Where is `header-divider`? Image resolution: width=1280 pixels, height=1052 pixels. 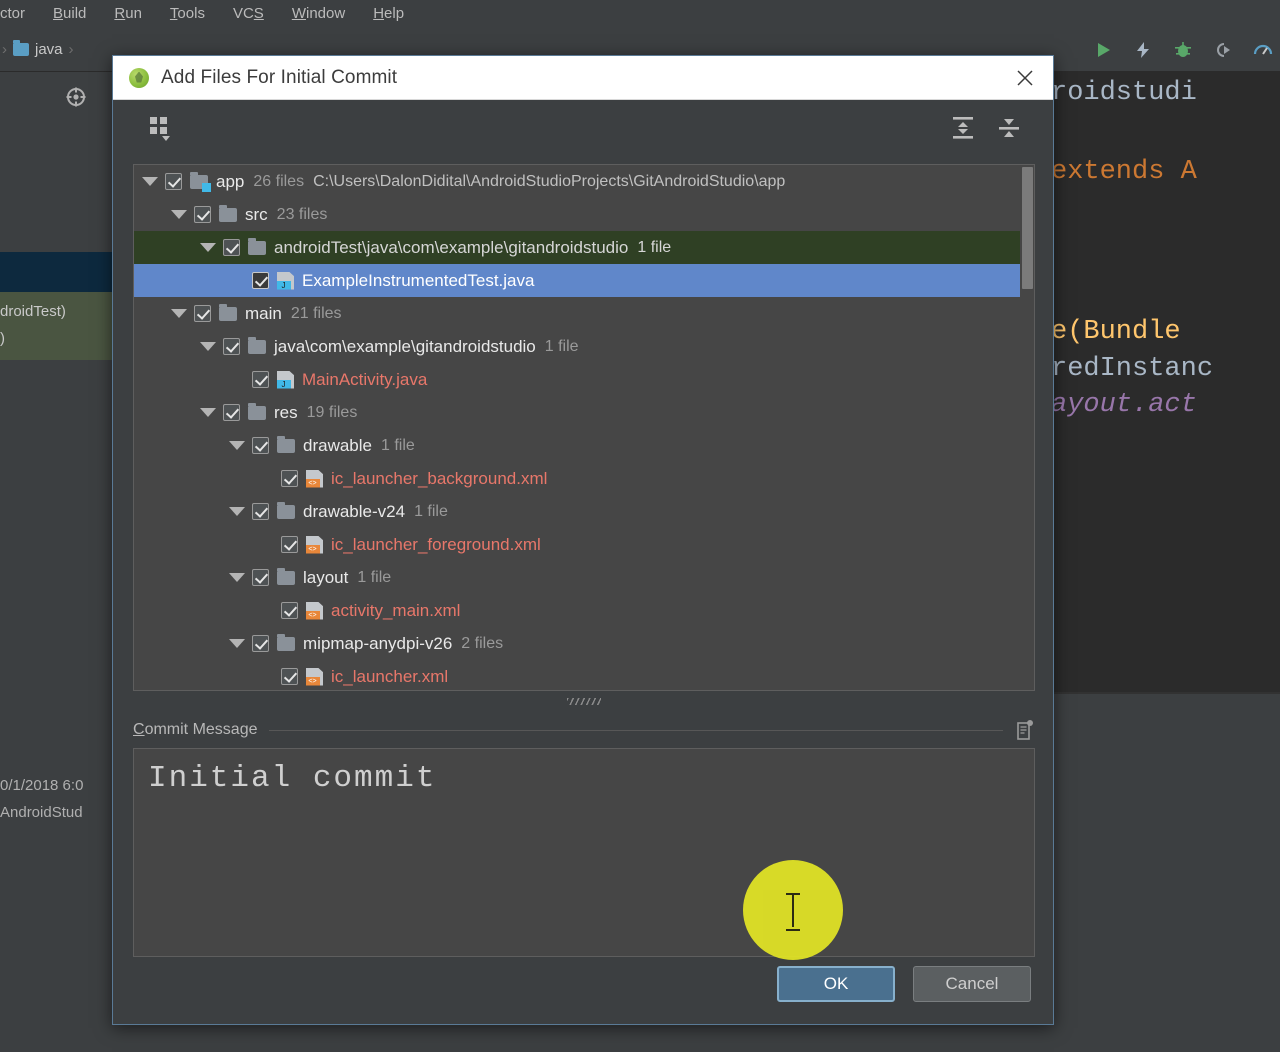
header-divider is located at coordinates (636, 730).